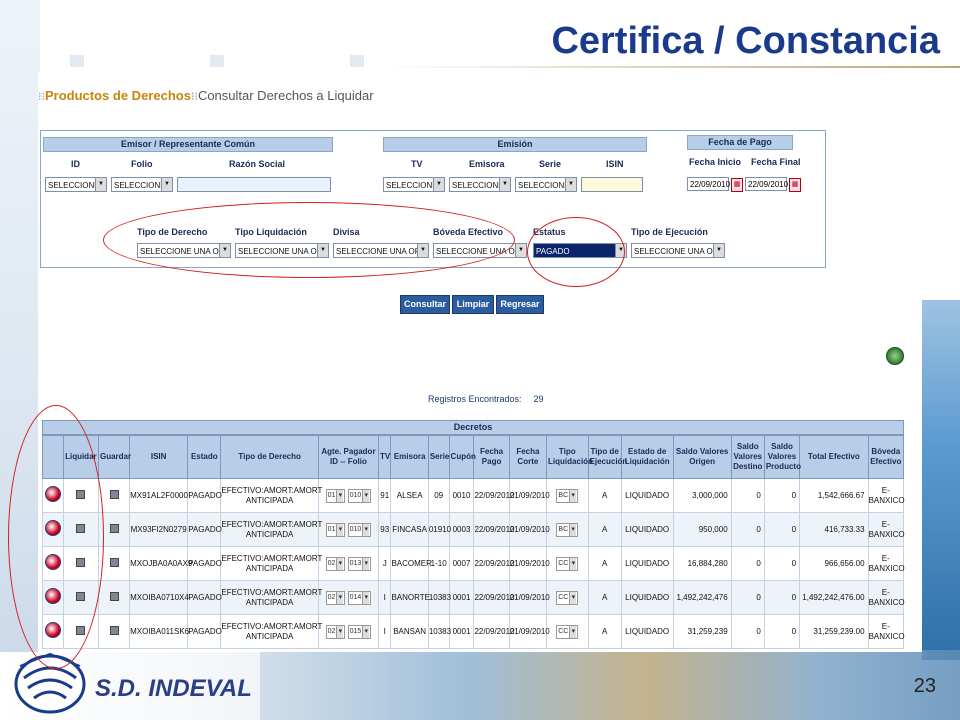  What do you see at coordinates (520, 304) in the screenshot?
I see `regresar-button: Regresar` at bounding box center [520, 304].